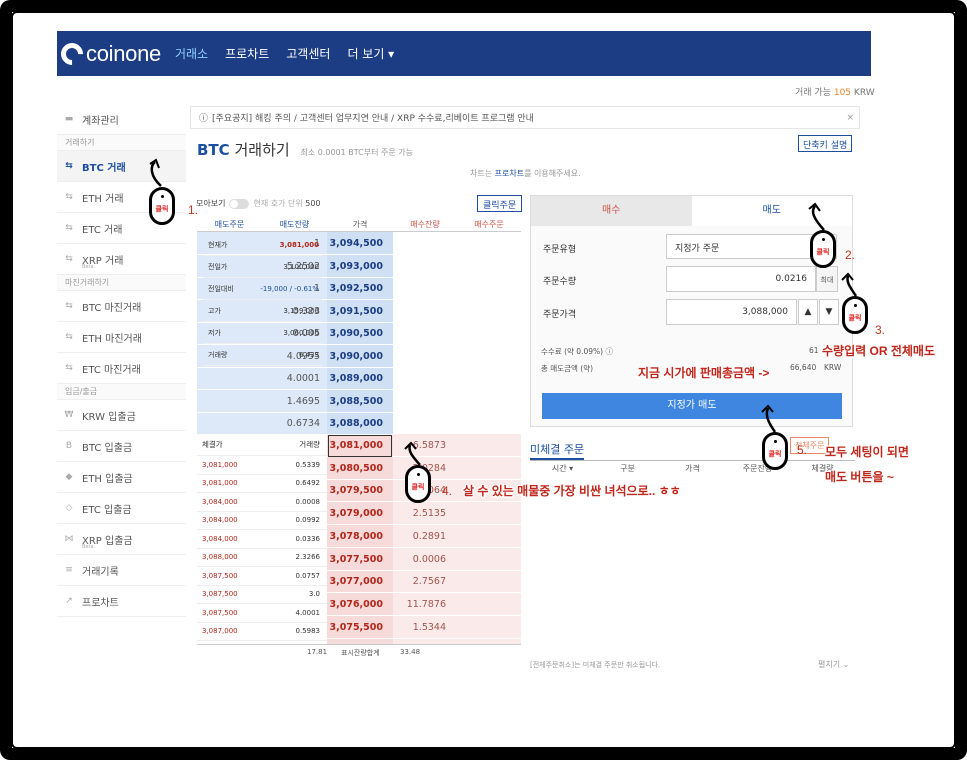 This screenshot has width=967, height=760. What do you see at coordinates (123, 53) in the screenshot?
I see `logo-text: coinone` at bounding box center [123, 53].